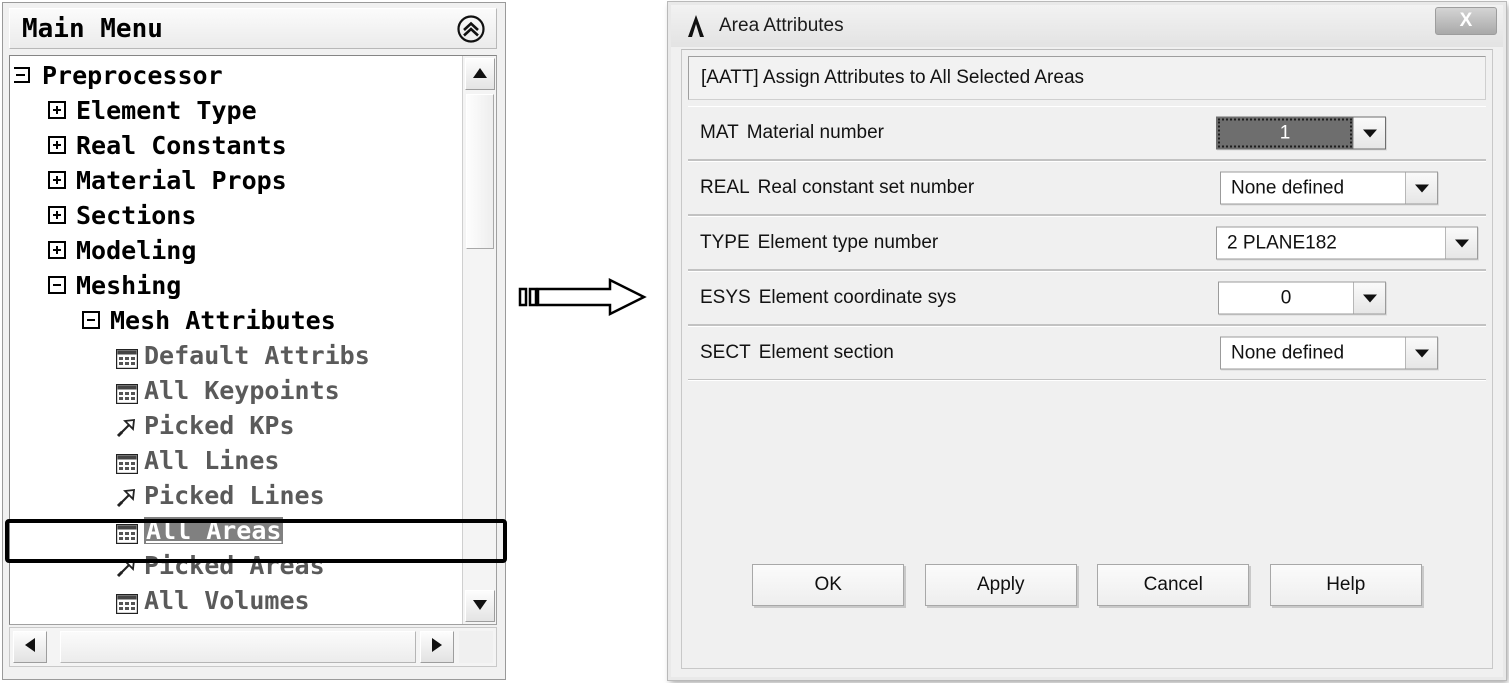 This screenshot has height=683, width=1509. Describe the element at coordinates (1087, 298) in the screenshot. I see `field-row-esys: ESYS Element coordinate sys 0` at that location.